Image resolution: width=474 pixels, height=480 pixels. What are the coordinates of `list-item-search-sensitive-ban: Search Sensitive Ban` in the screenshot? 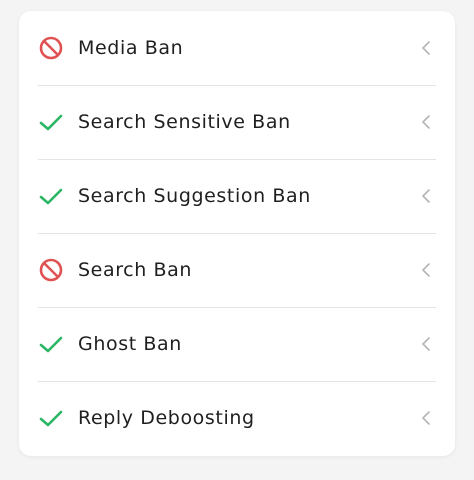 It's located at (237, 122).